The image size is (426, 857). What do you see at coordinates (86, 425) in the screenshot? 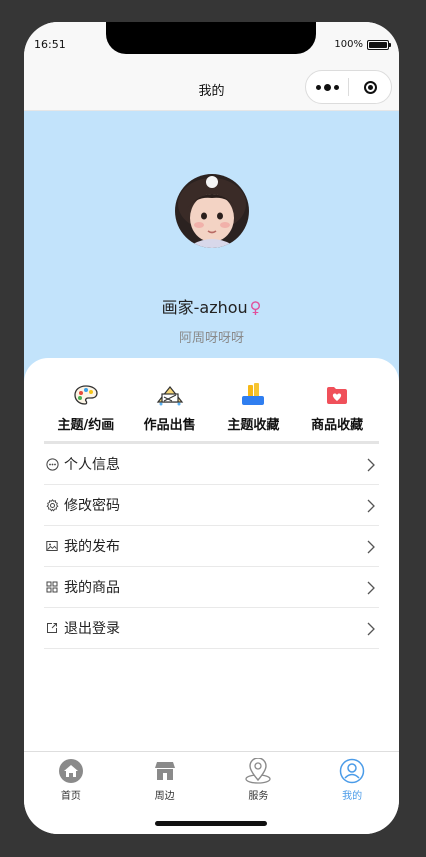
I see `shortcut-label: 主题/约画` at bounding box center [86, 425].